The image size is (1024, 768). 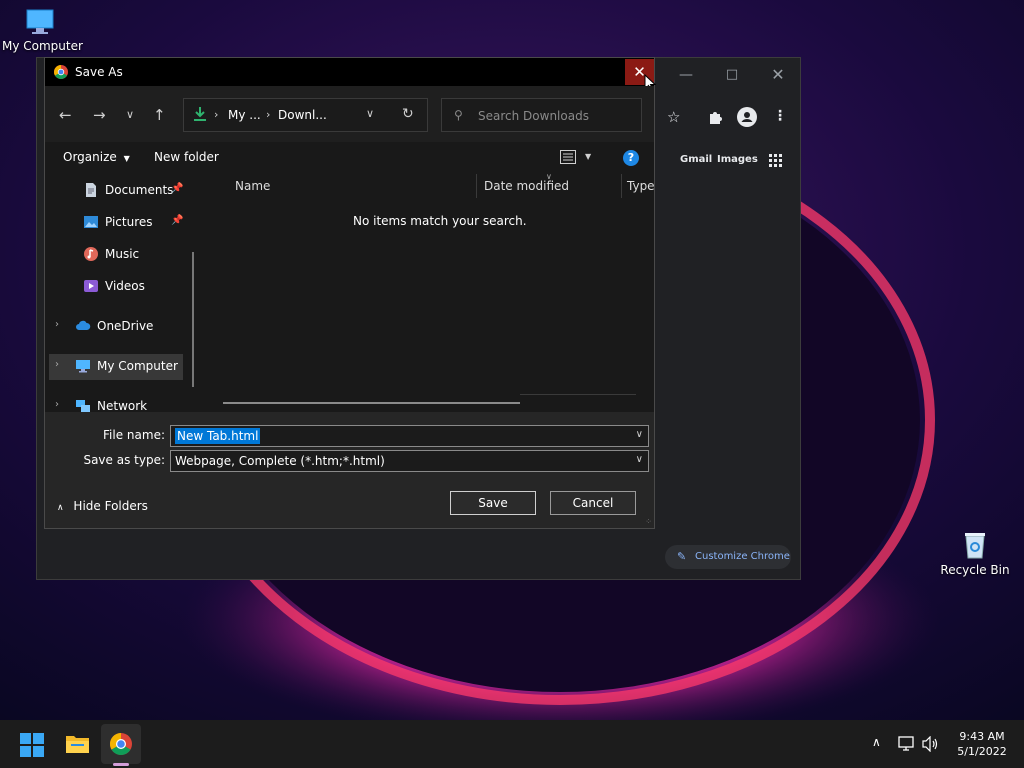 What do you see at coordinates (931, 744) in the screenshot?
I see `volume-icon` at bounding box center [931, 744].